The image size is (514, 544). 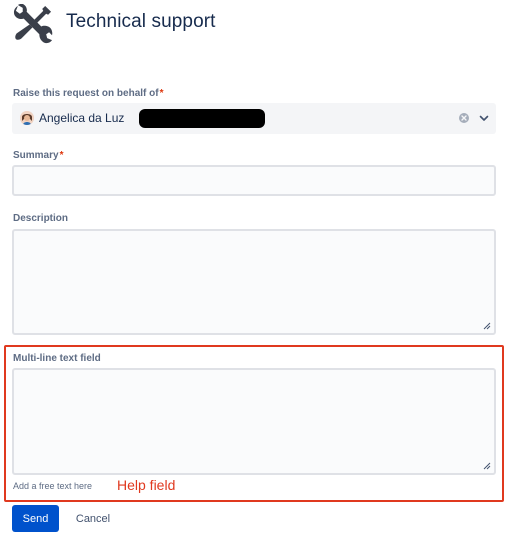 I want to click on summary-input, so click(x=254, y=180).